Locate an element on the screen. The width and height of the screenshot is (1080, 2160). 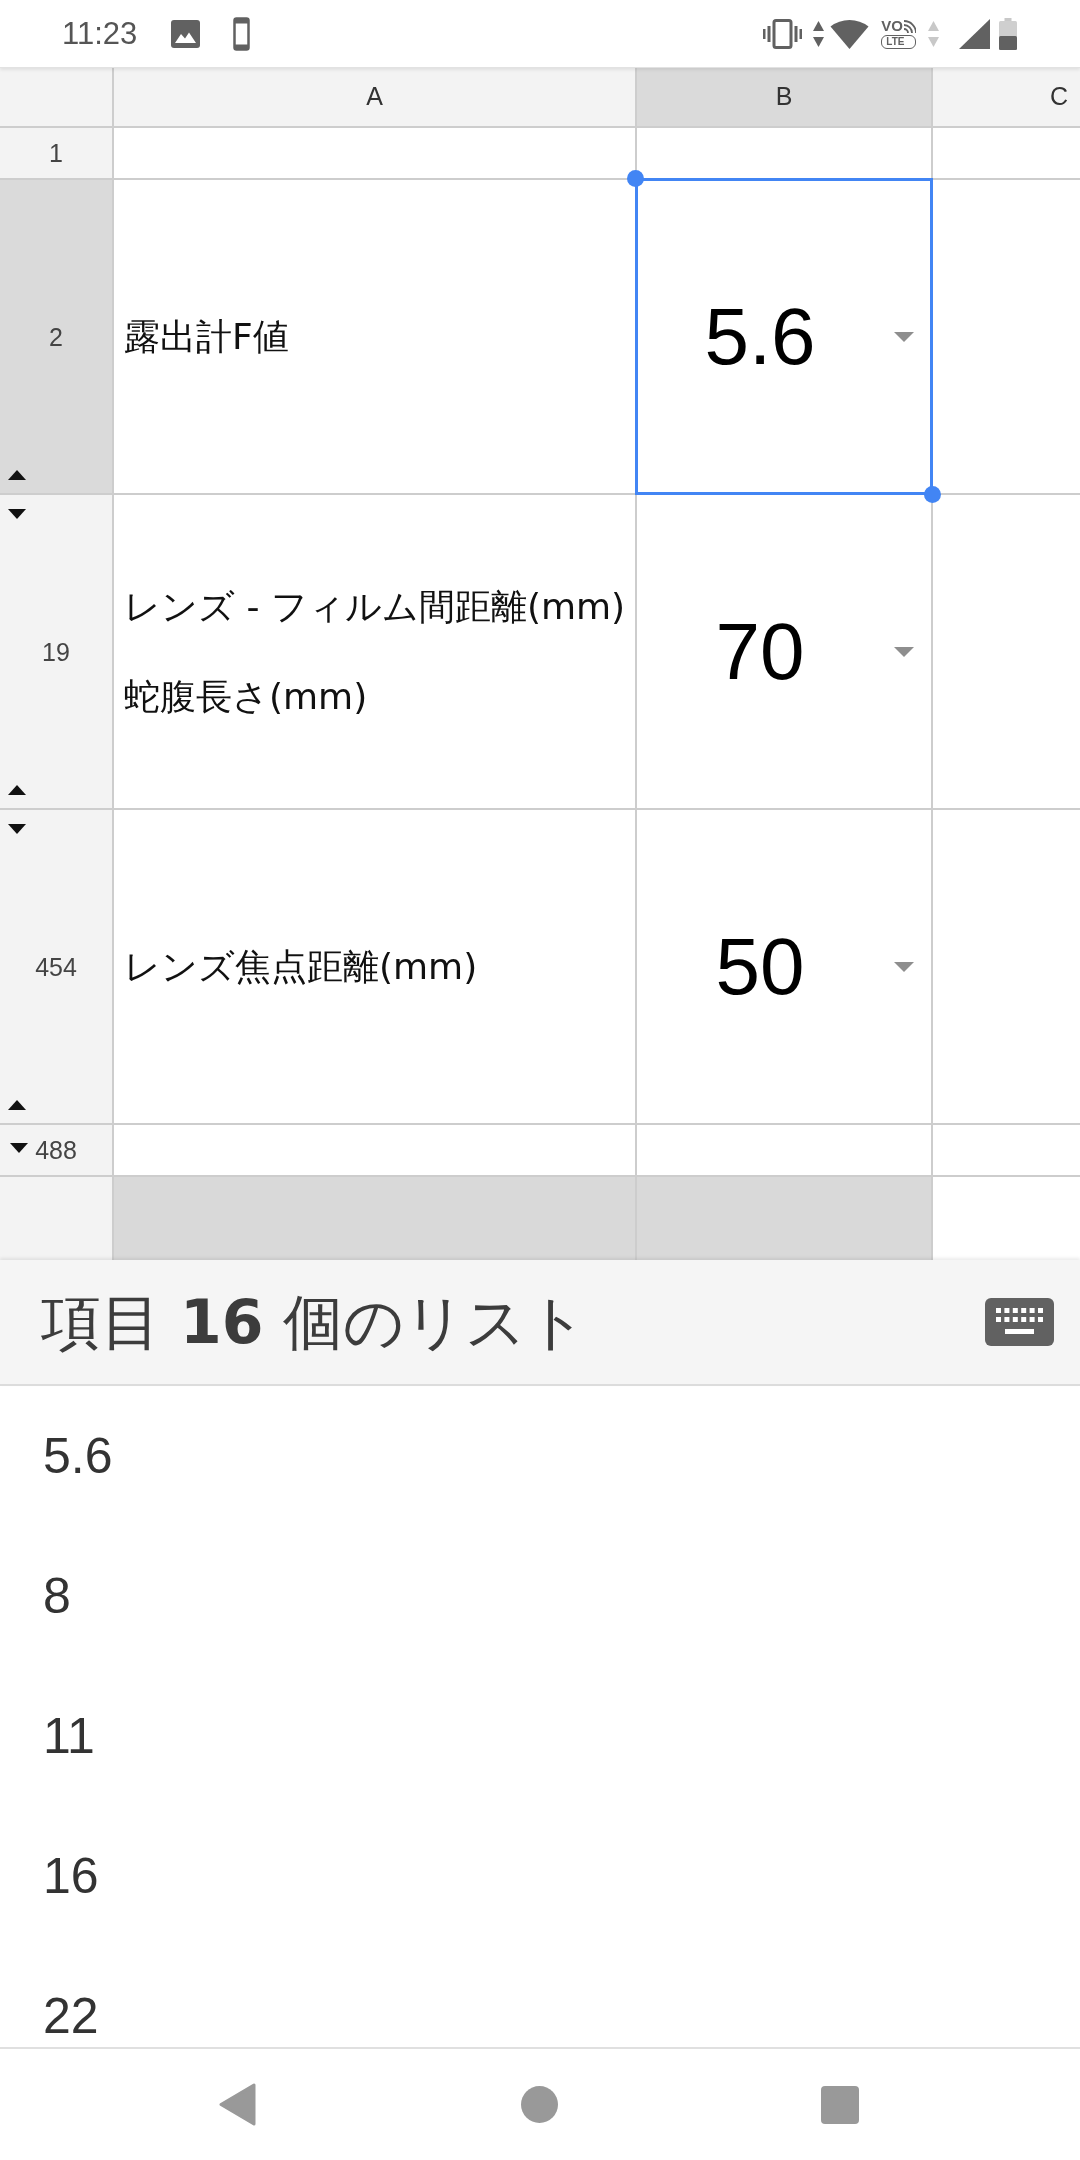
row-header: 488 is located at coordinates (57, 1151).